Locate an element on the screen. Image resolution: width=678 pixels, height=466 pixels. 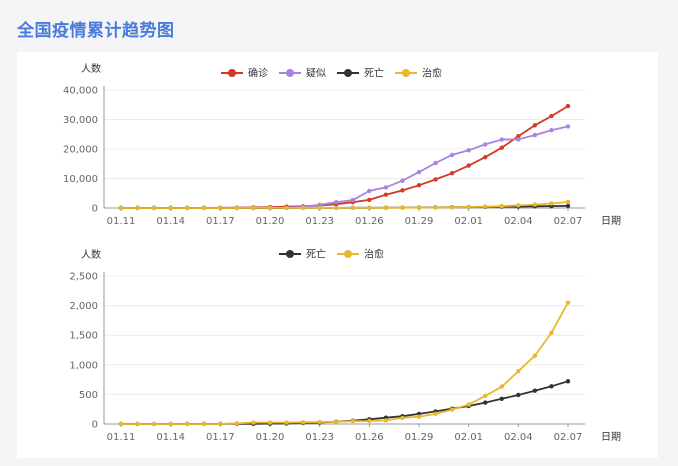
y-tick-label: 30,000 is located at coordinates (80, 120).